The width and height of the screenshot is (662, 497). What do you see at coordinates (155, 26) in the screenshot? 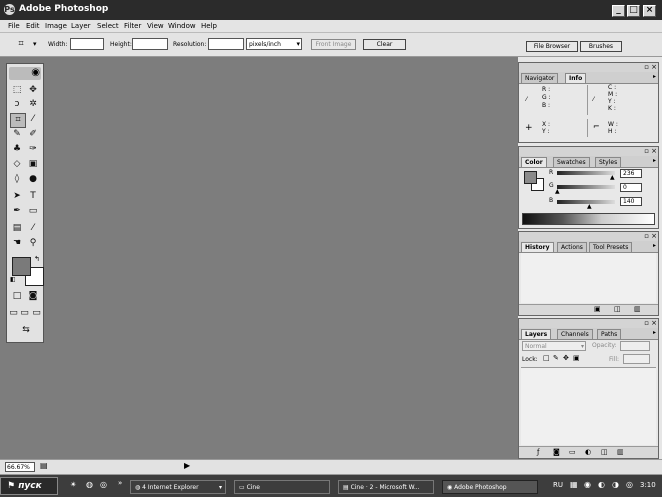
I see `menu-view: View` at bounding box center [155, 26].